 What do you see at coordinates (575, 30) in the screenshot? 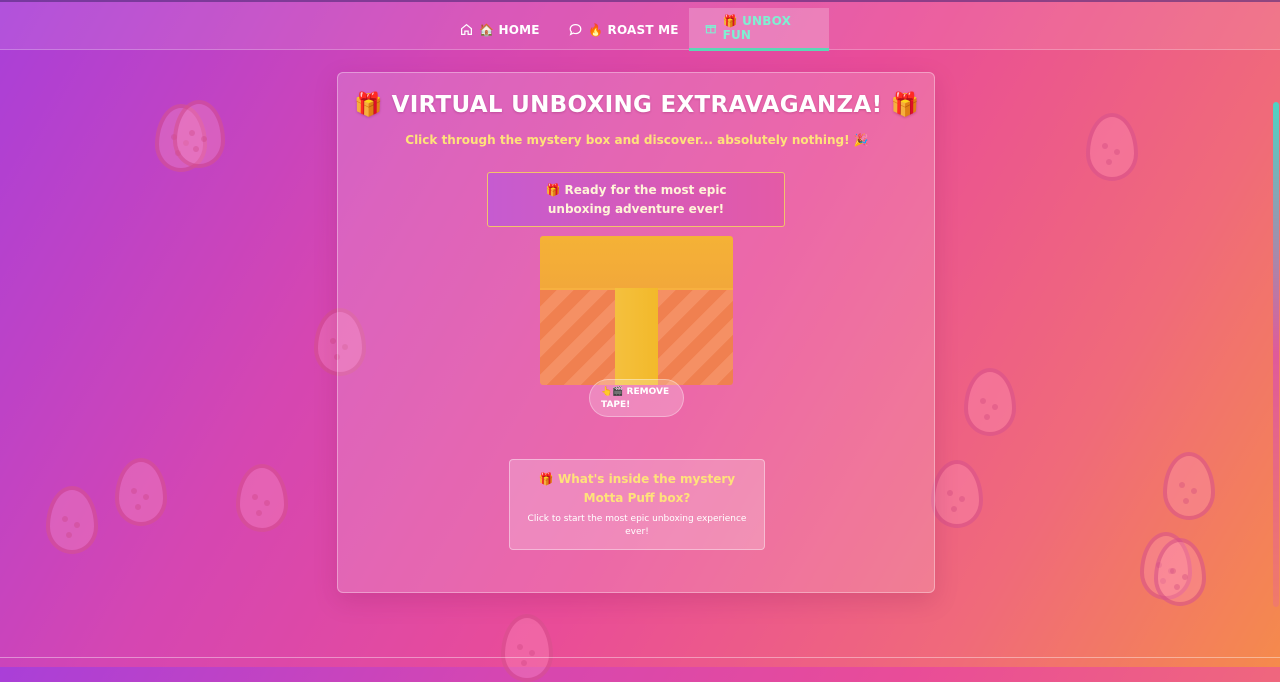
I see `chat-bubble-icon` at bounding box center [575, 30].